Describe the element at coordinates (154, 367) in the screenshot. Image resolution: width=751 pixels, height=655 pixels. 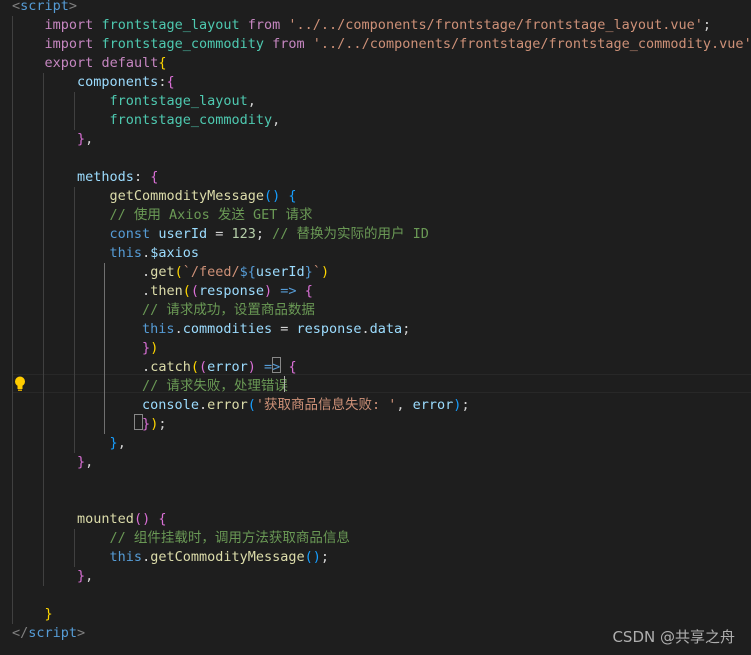
I see `code-line: .catch((error) => {` at that location.